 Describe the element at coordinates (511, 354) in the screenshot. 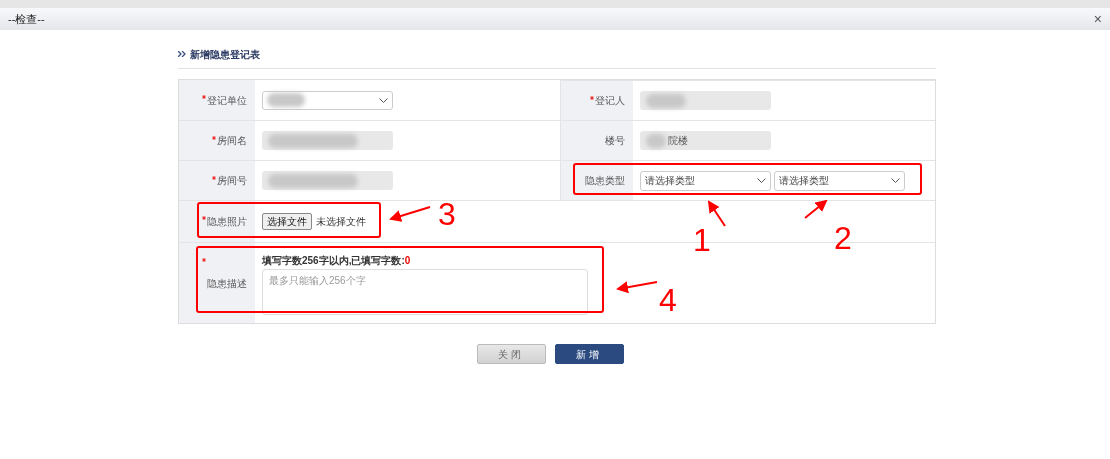

I see `dialog-button: 关闭` at that location.